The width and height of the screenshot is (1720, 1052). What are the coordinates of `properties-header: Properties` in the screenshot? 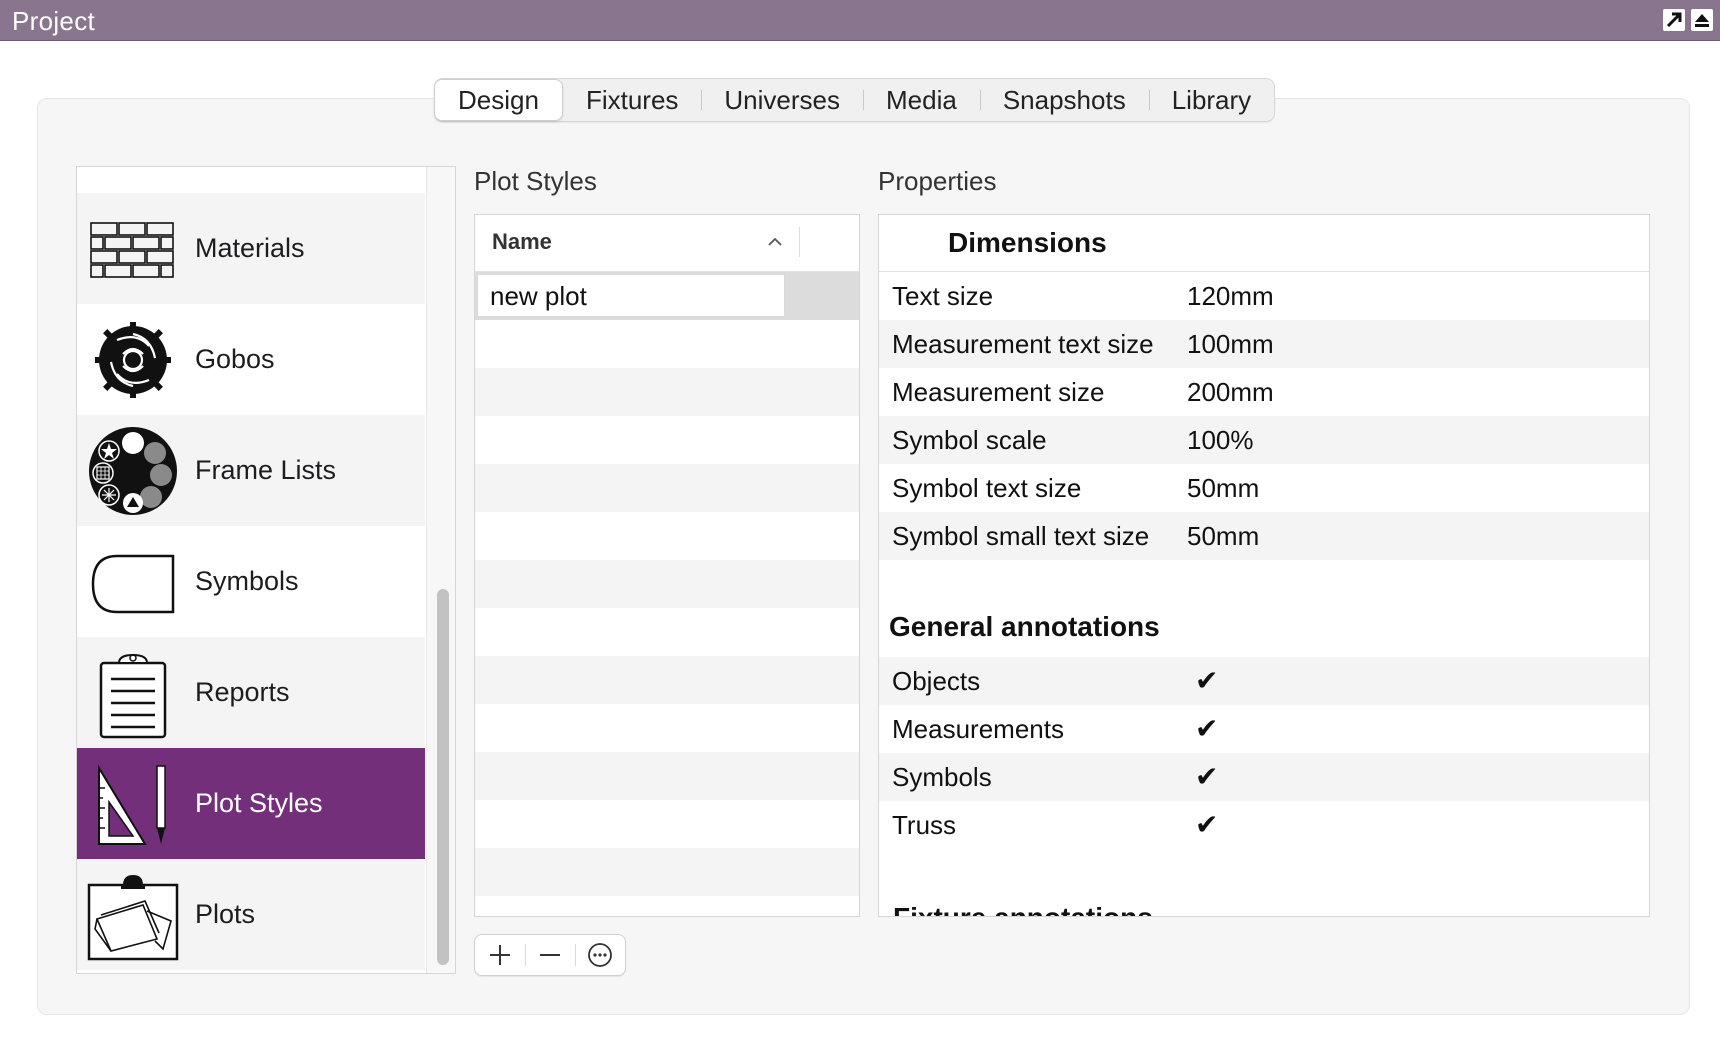 It's located at (937, 181).